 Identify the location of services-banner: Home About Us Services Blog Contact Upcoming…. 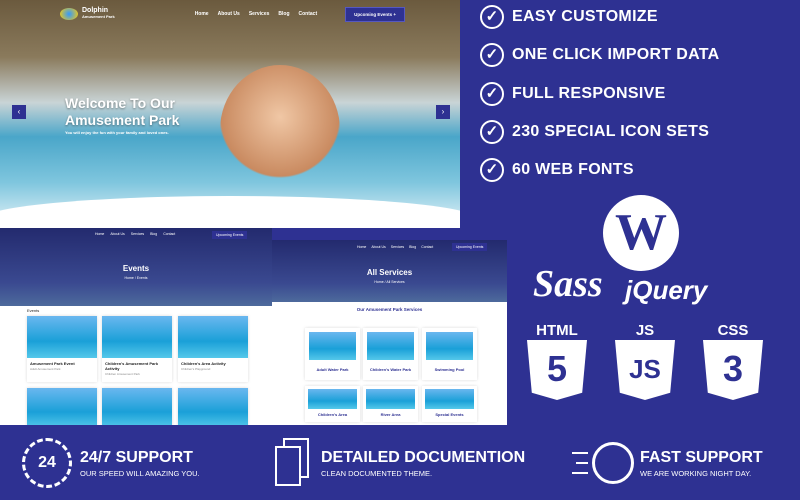
(389, 271).